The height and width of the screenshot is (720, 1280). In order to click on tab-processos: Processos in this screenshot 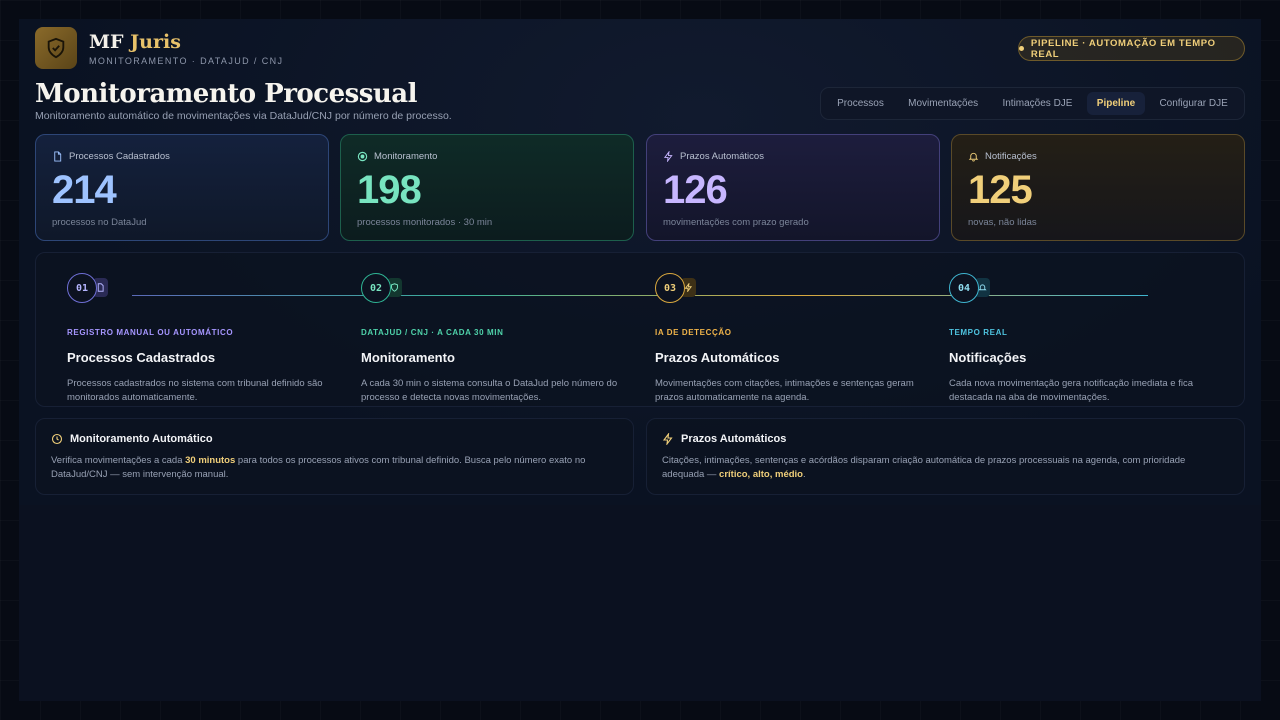, I will do `click(860, 103)`.